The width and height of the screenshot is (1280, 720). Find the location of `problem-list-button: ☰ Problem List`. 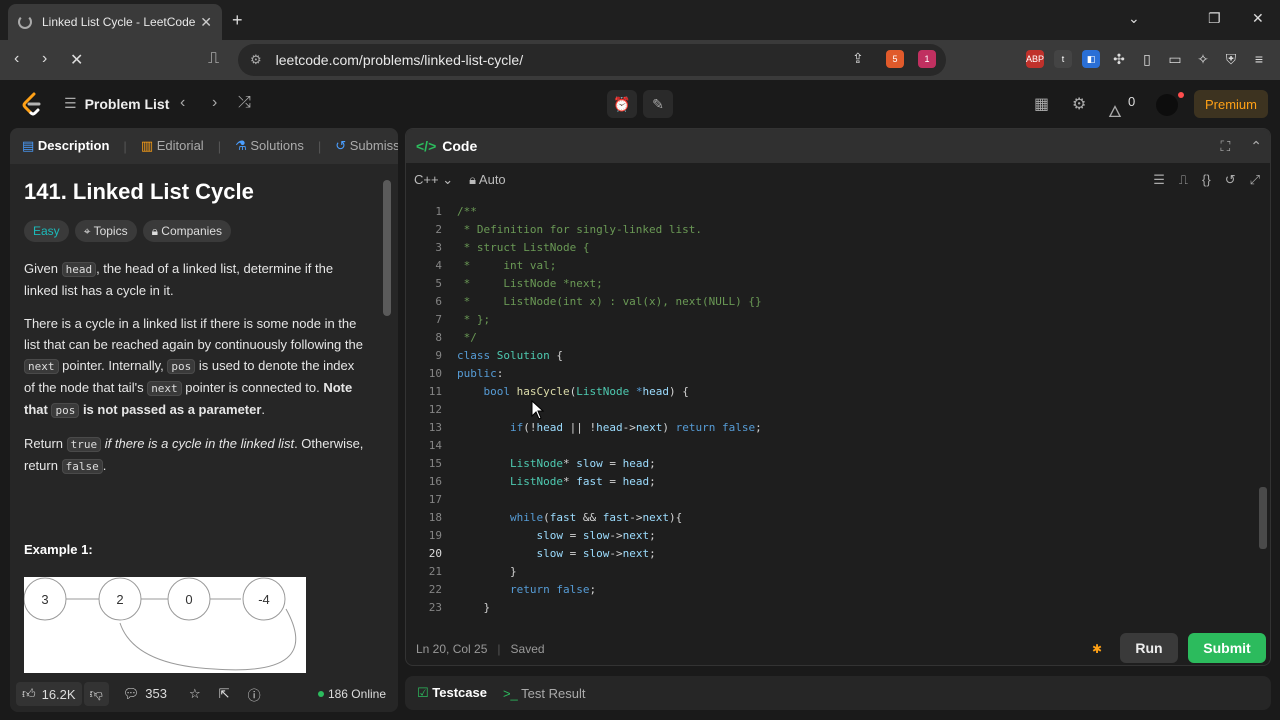

problem-list-button: ☰ Problem List is located at coordinates (116, 103).